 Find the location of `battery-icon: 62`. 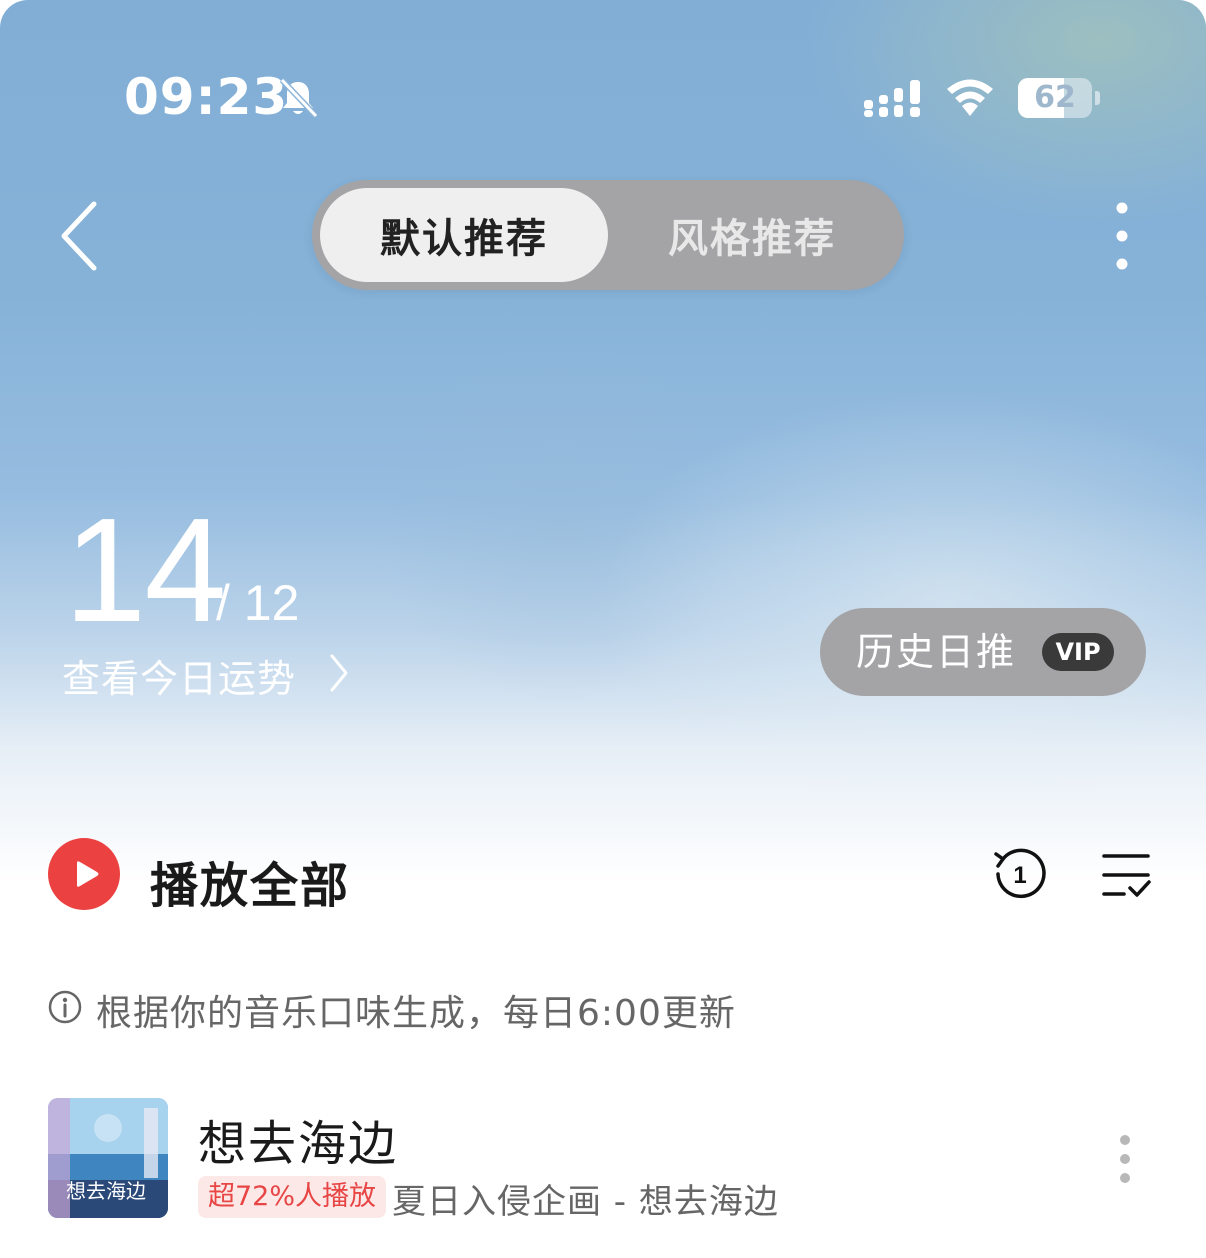

battery-icon: 62 is located at coordinates (1055, 98).